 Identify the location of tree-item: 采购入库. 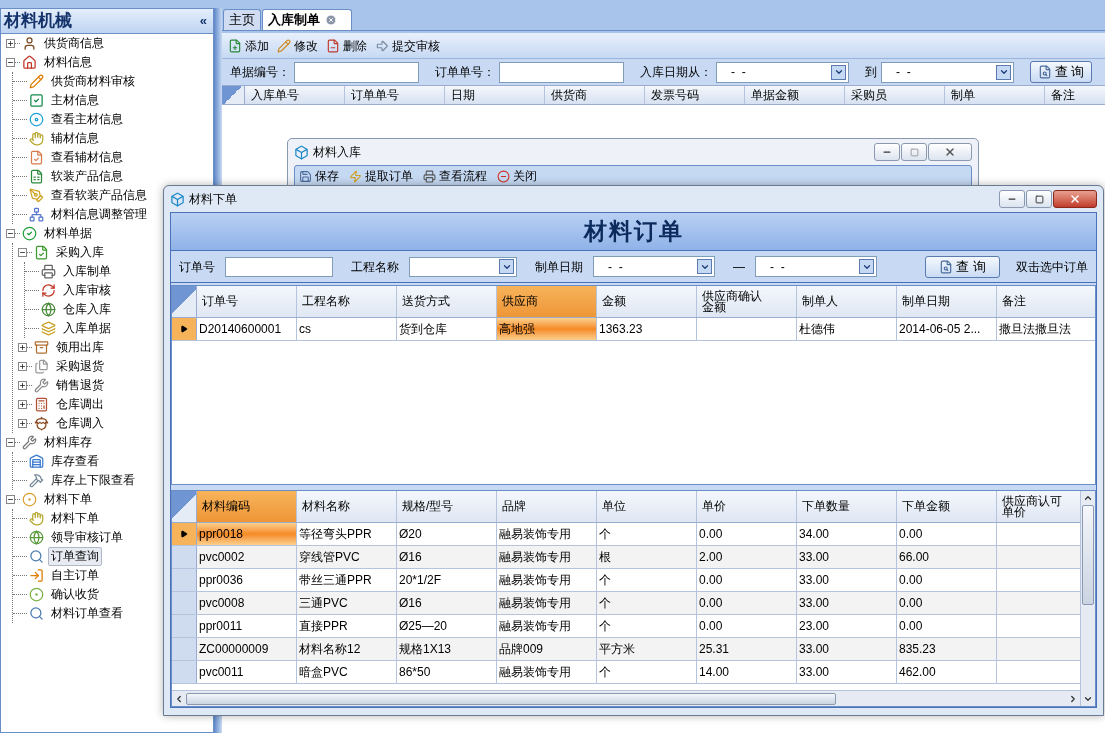
(80, 252).